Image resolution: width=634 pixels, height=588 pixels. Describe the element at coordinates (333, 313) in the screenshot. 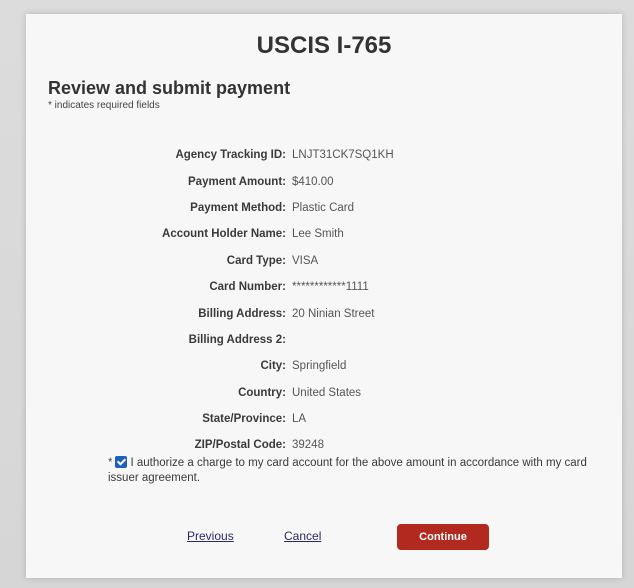

I see `detail-value: 20 Ninian Street` at that location.